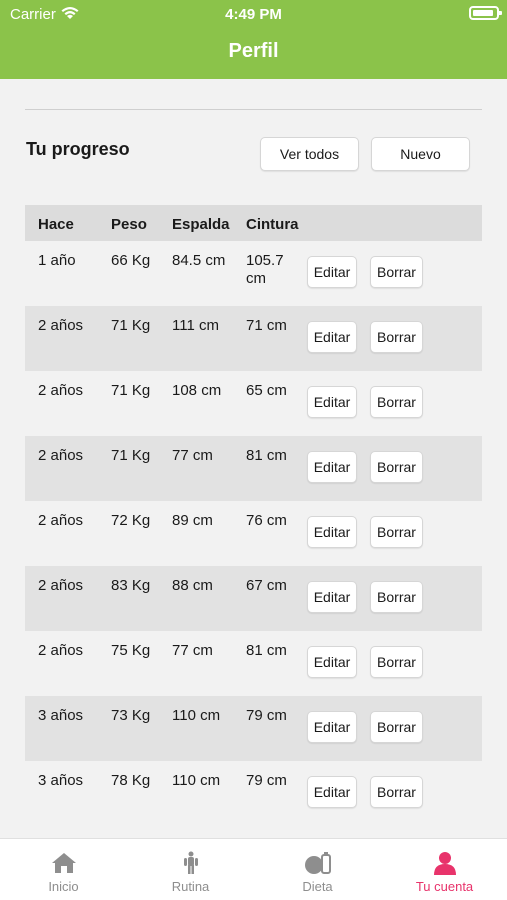 The height and width of the screenshot is (900, 507). Describe the element at coordinates (131, 520) in the screenshot. I see `cell-peso: 72 Kg` at that location.